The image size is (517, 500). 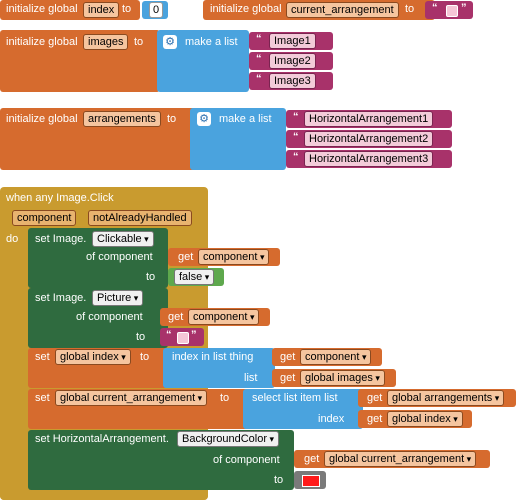 What do you see at coordinates (311, 481) in the screenshot?
I see `red-color-swatch` at bounding box center [311, 481].